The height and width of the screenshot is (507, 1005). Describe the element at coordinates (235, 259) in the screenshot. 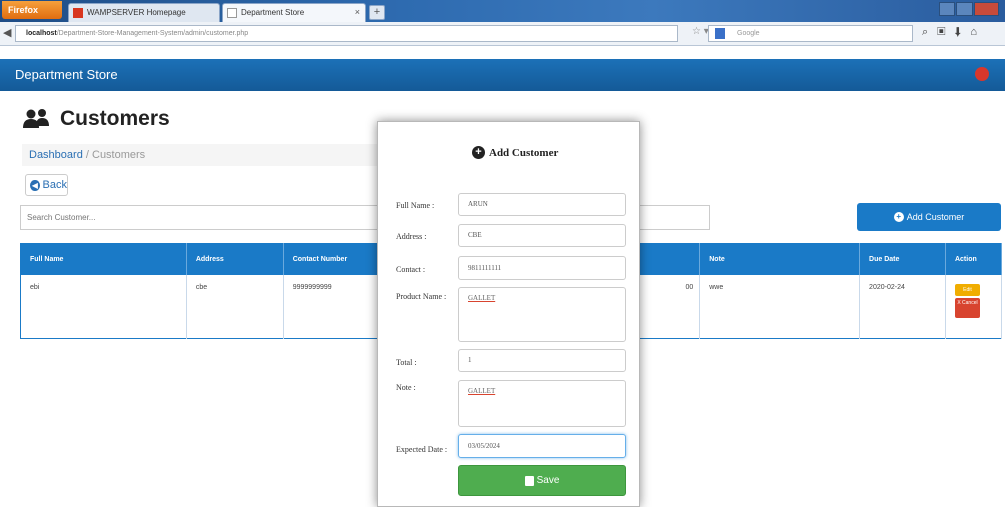

I see `column-header: Address` at that location.